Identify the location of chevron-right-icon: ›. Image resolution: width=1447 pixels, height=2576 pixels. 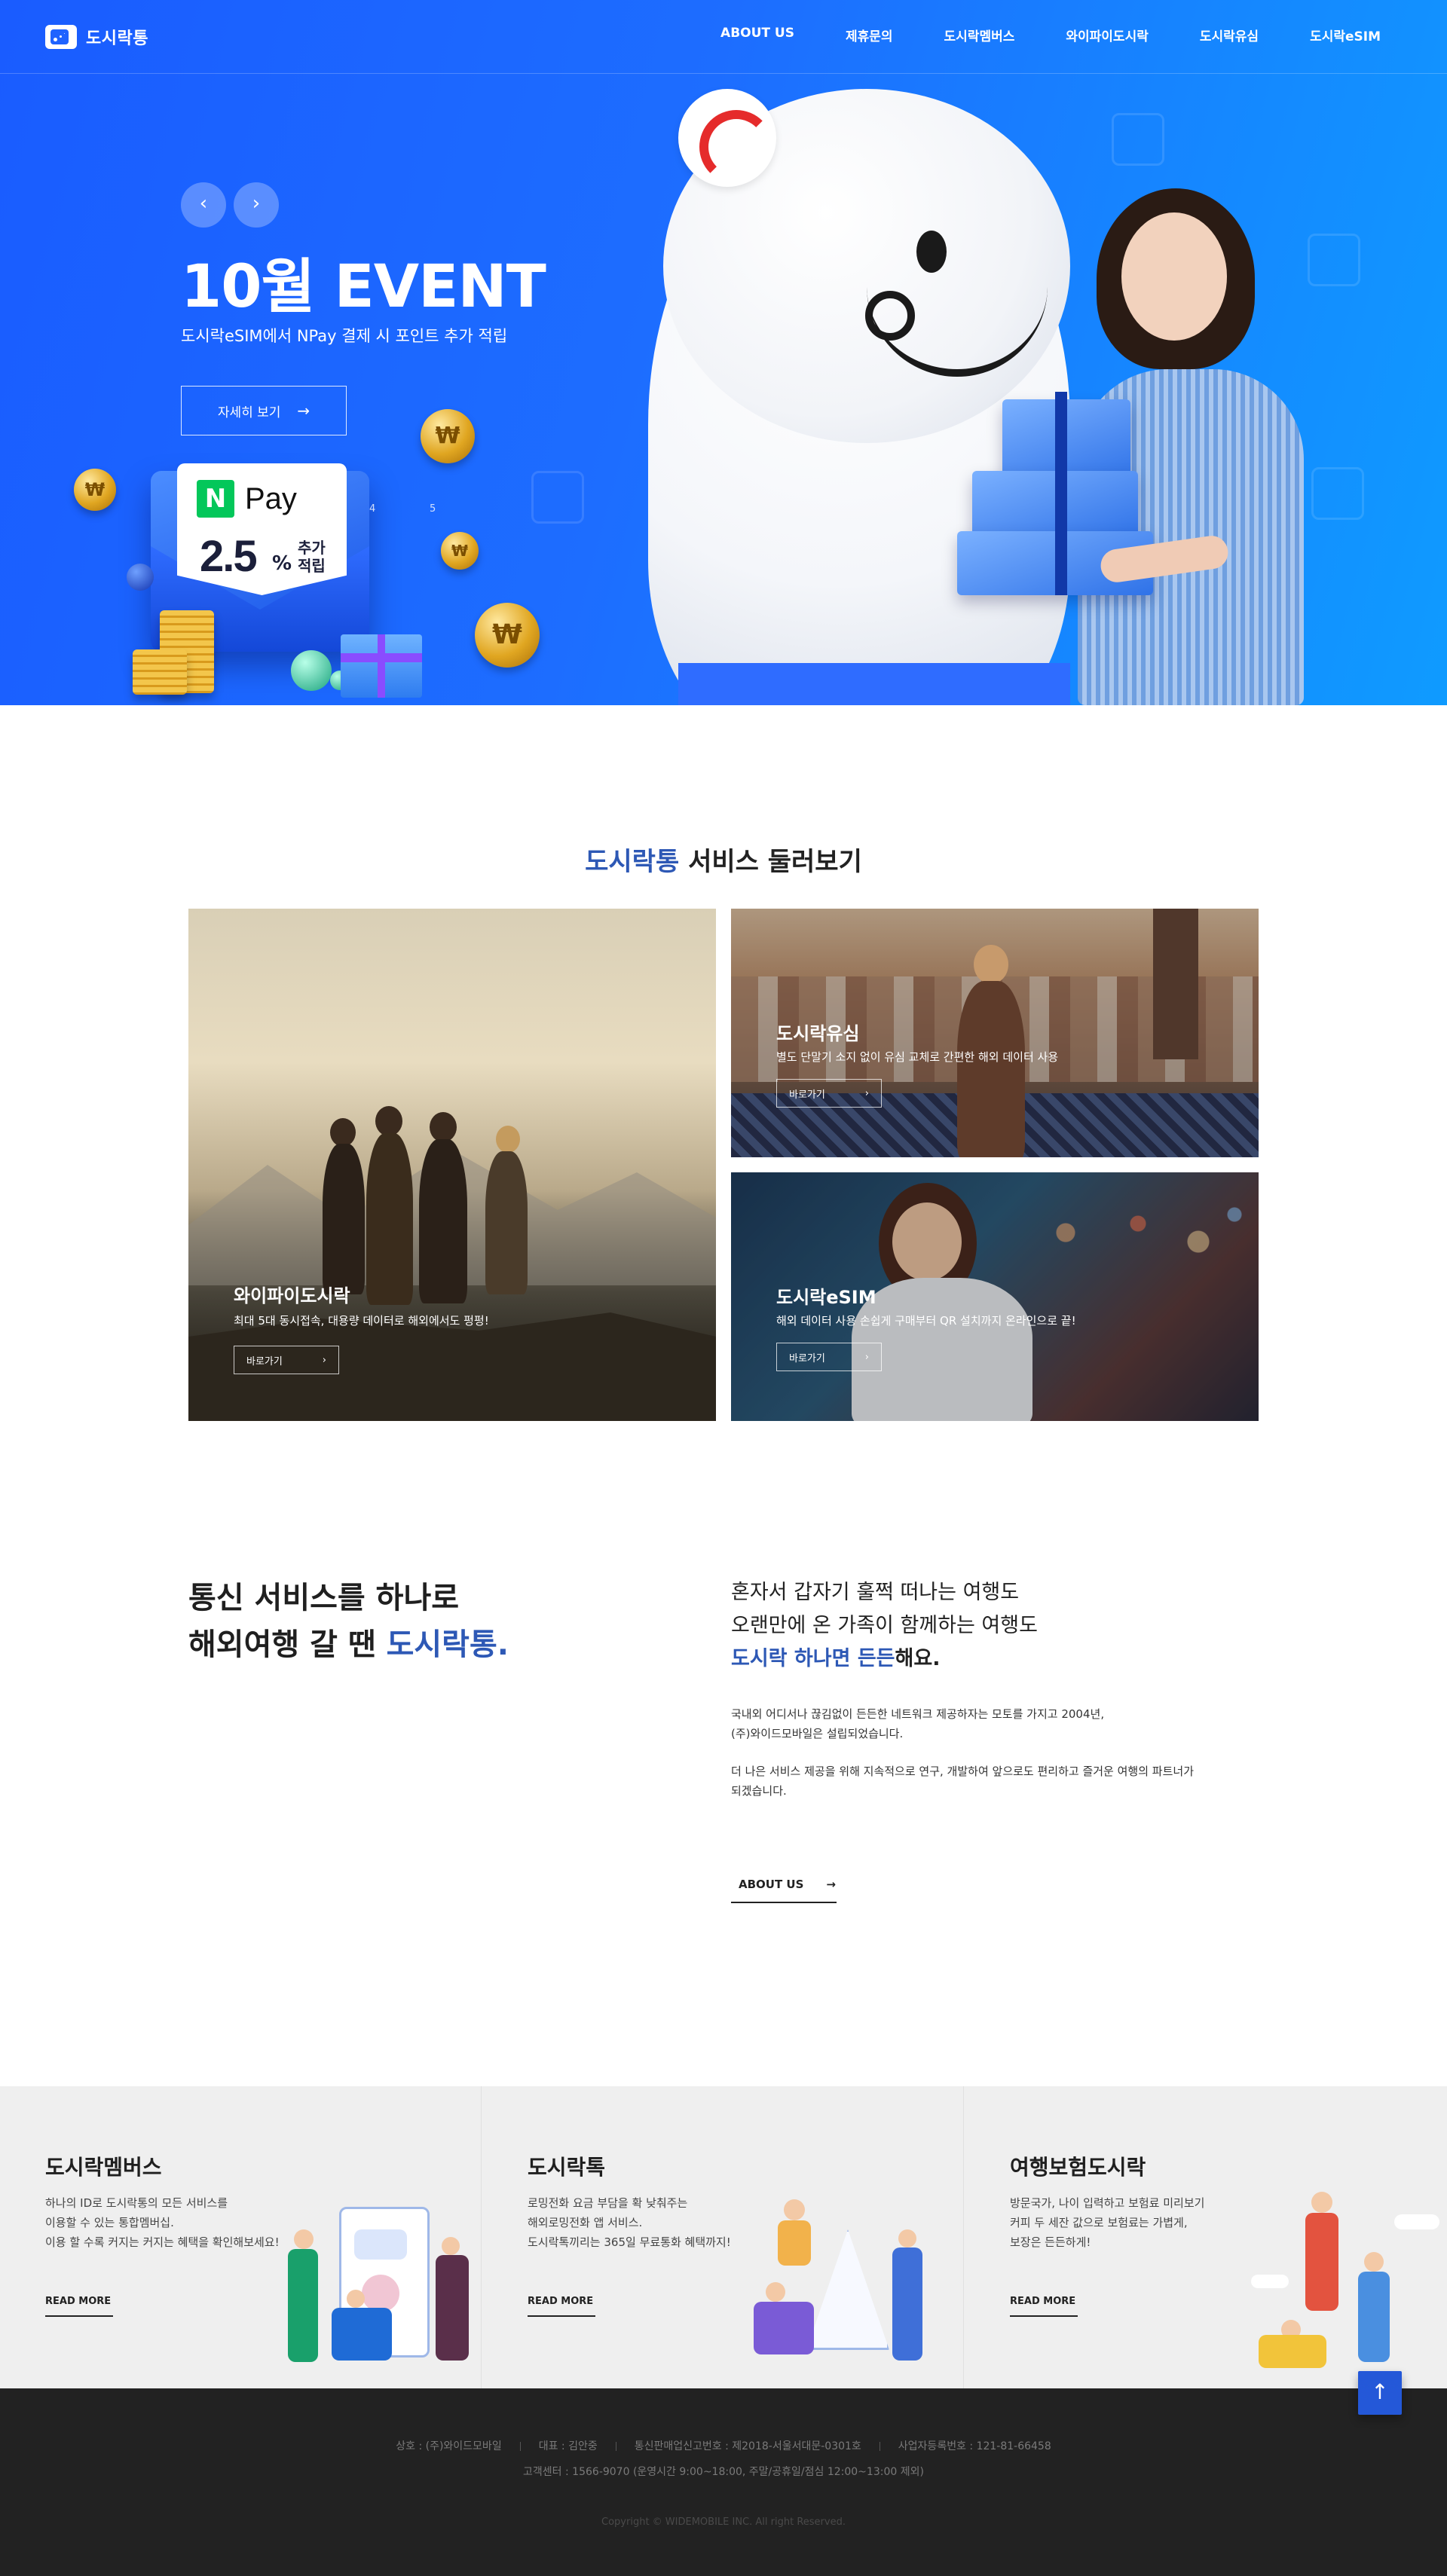
(324, 1360).